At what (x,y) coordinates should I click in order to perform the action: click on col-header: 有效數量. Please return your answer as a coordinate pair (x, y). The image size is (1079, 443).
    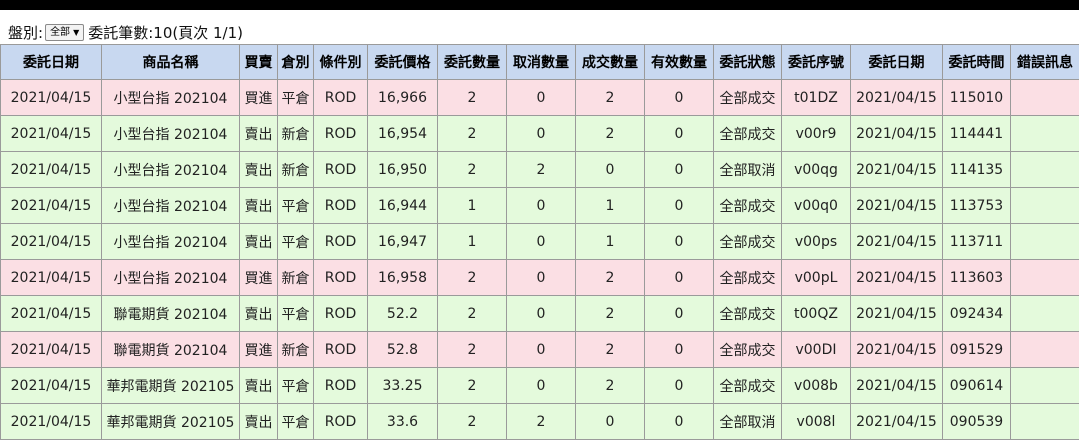
    Looking at the image, I should click on (679, 62).